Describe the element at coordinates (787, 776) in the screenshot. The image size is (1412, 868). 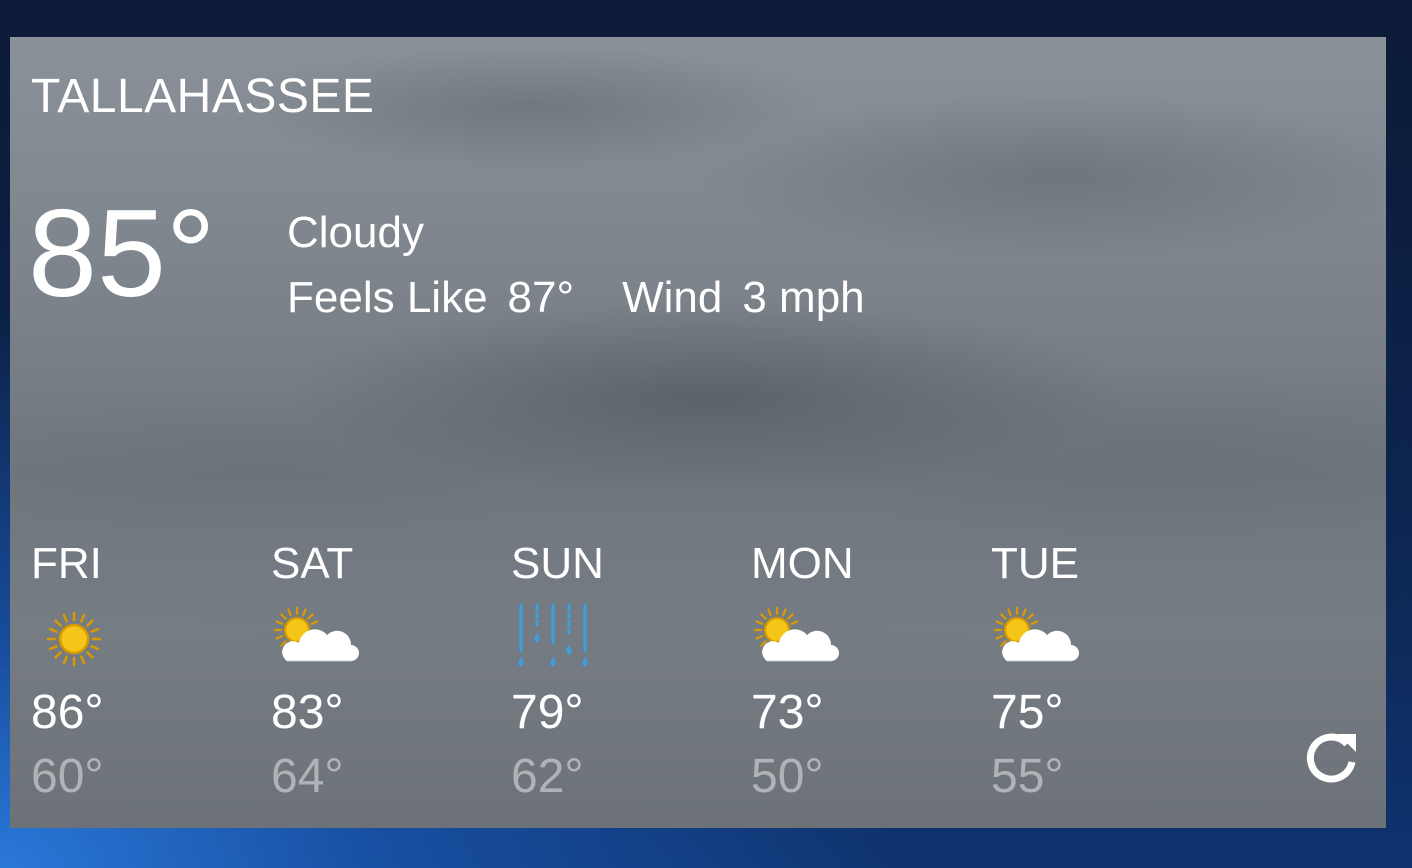
I see `forecast-low: 50°` at that location.